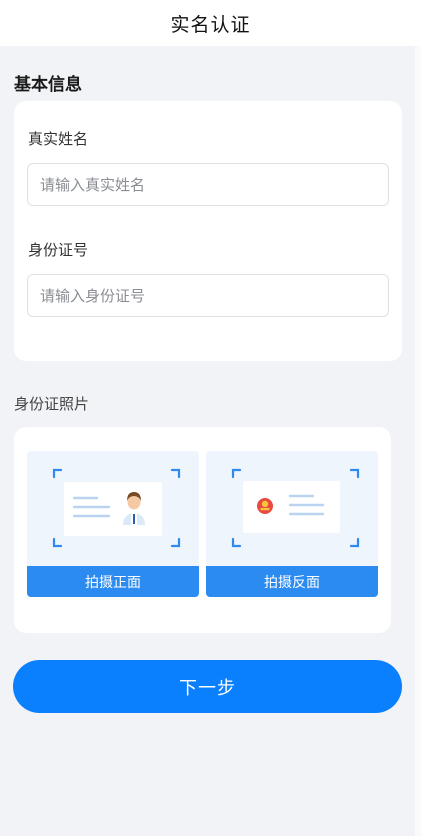 The height and width of the screenshot is (836, 421). What do you see at coordinates (116, 508) in the screenshot?
I see `id-card-front-icon` at bounding box center [116, 508].